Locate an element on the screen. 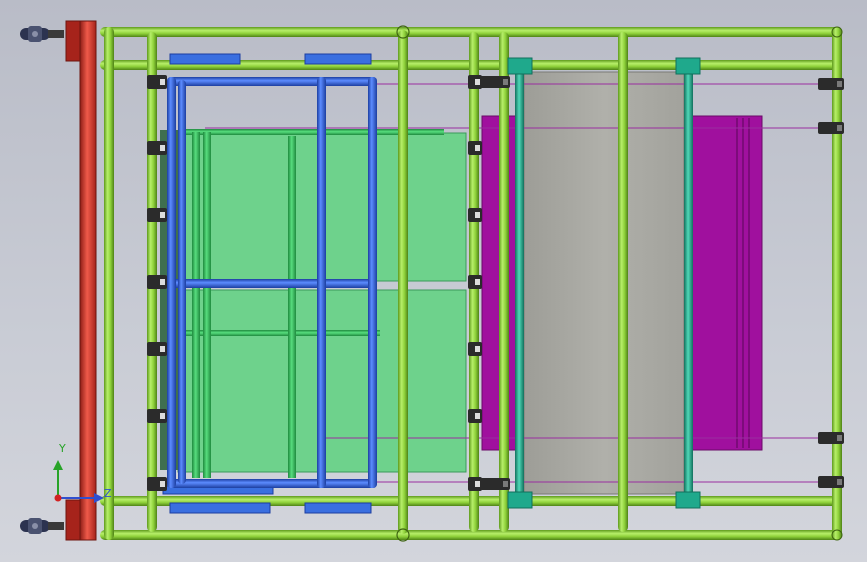  teal-post-left is located at coordinates (519, 282).